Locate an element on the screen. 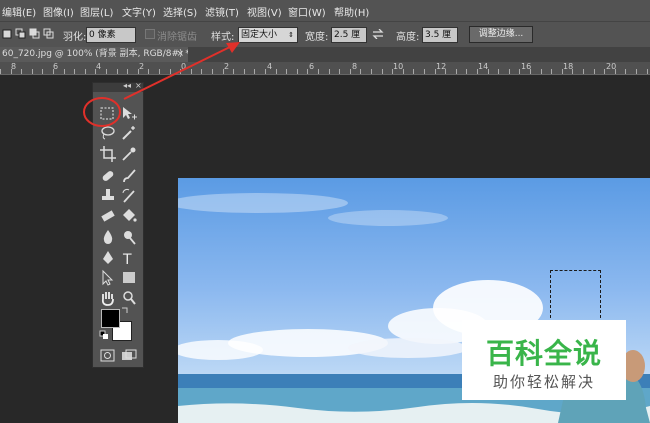 The image size is (650, 423). type-tool-icon: T is located at coordinates (129, 258).